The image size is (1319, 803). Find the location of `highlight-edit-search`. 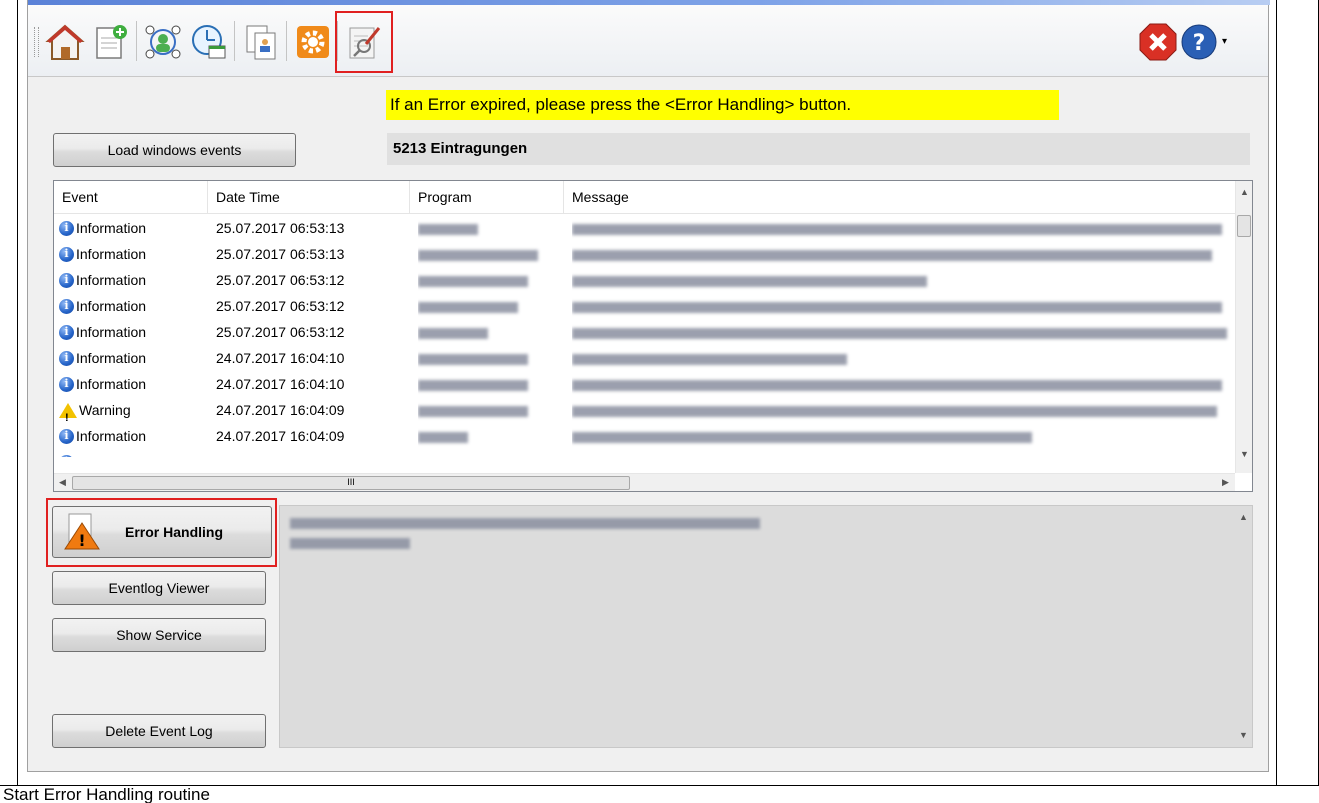

highlight-edit-search is located at coordinates (364, 42).